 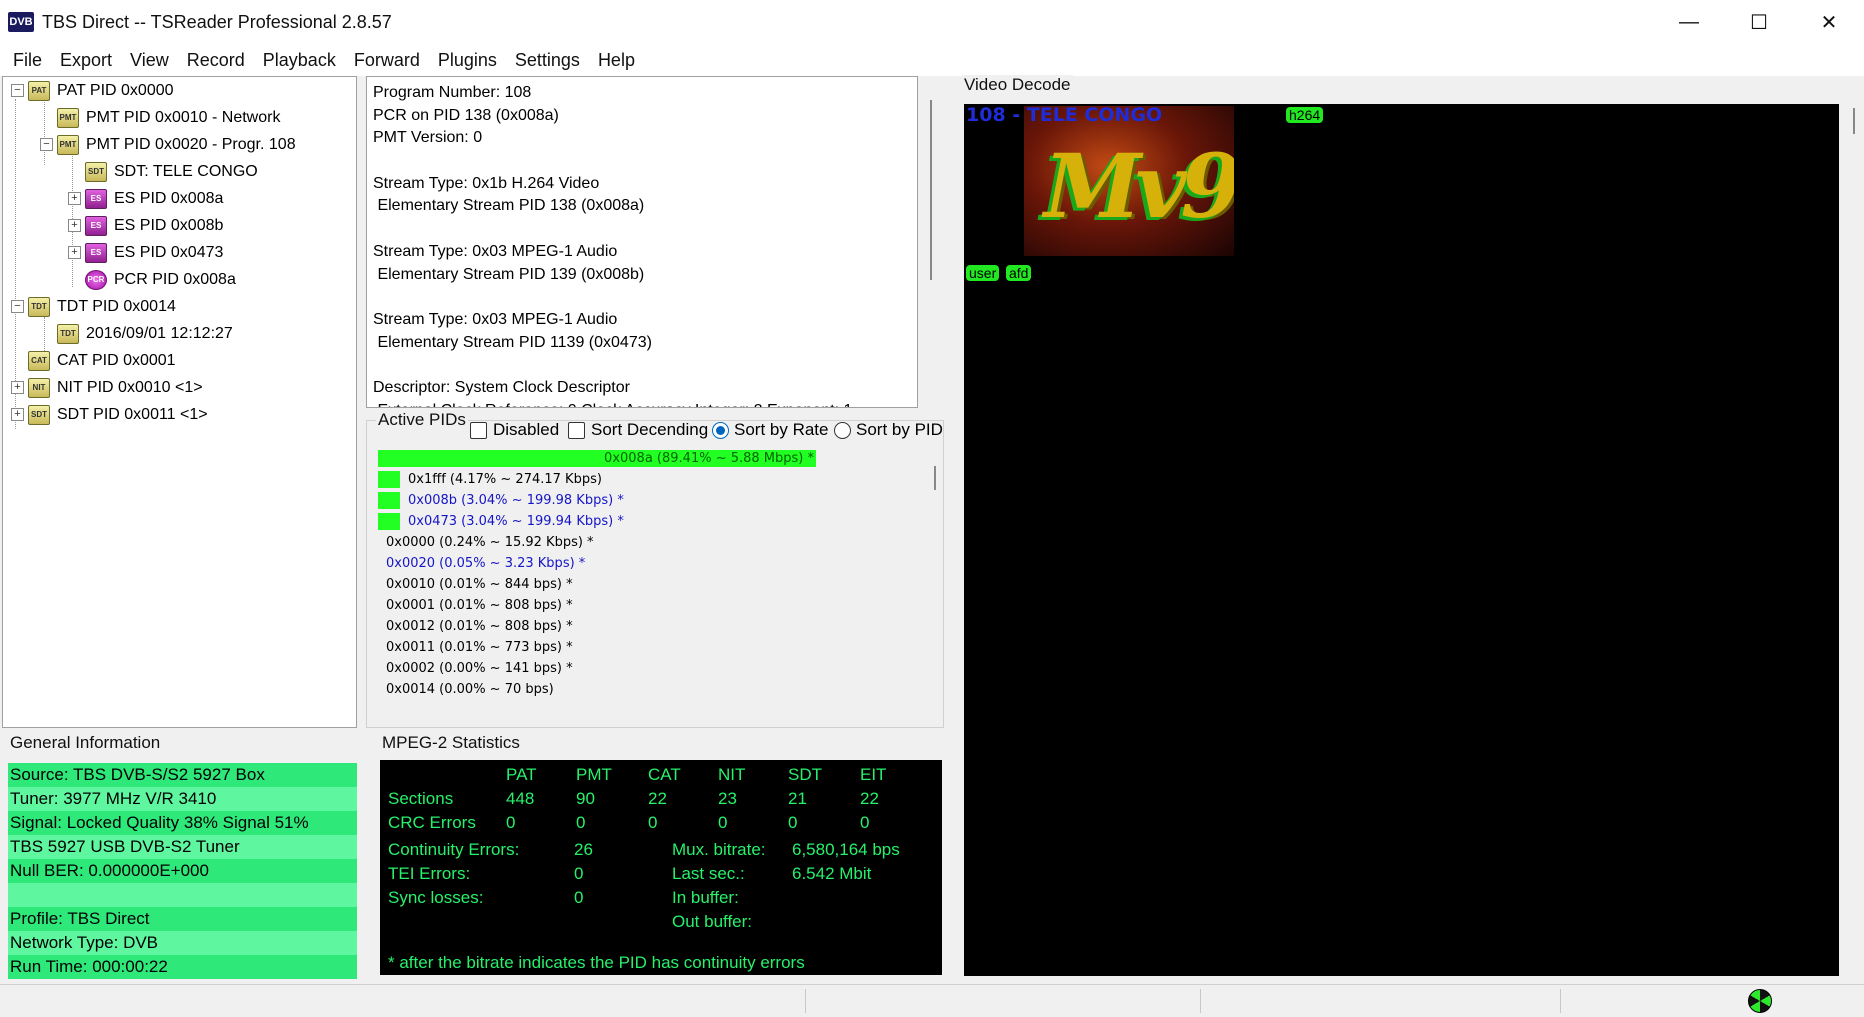 What do you see at coordinates (720, 430) in the screenshot?
I see `radio-selected` at bounding box center [720, 430].